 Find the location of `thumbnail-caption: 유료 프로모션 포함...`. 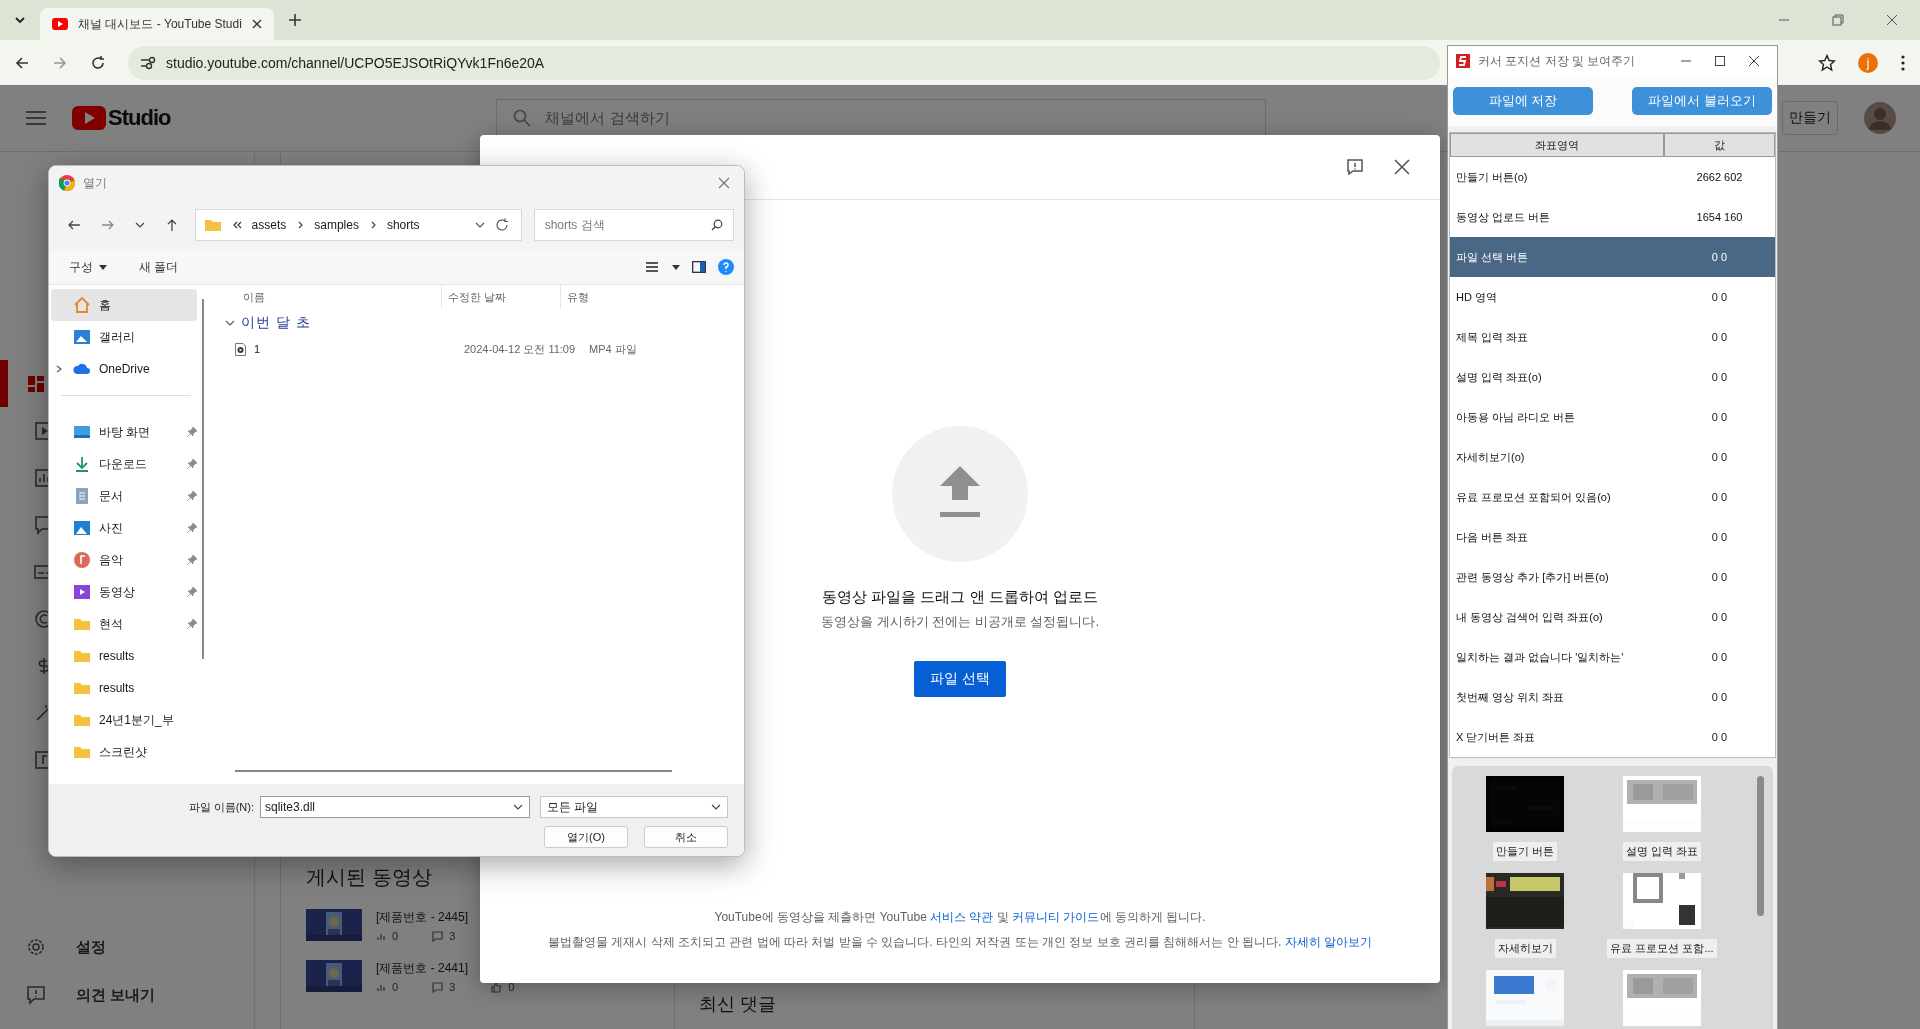

thumbnail-caption: 유료 프로모션 포함... is located at coordinates (1662, 948).